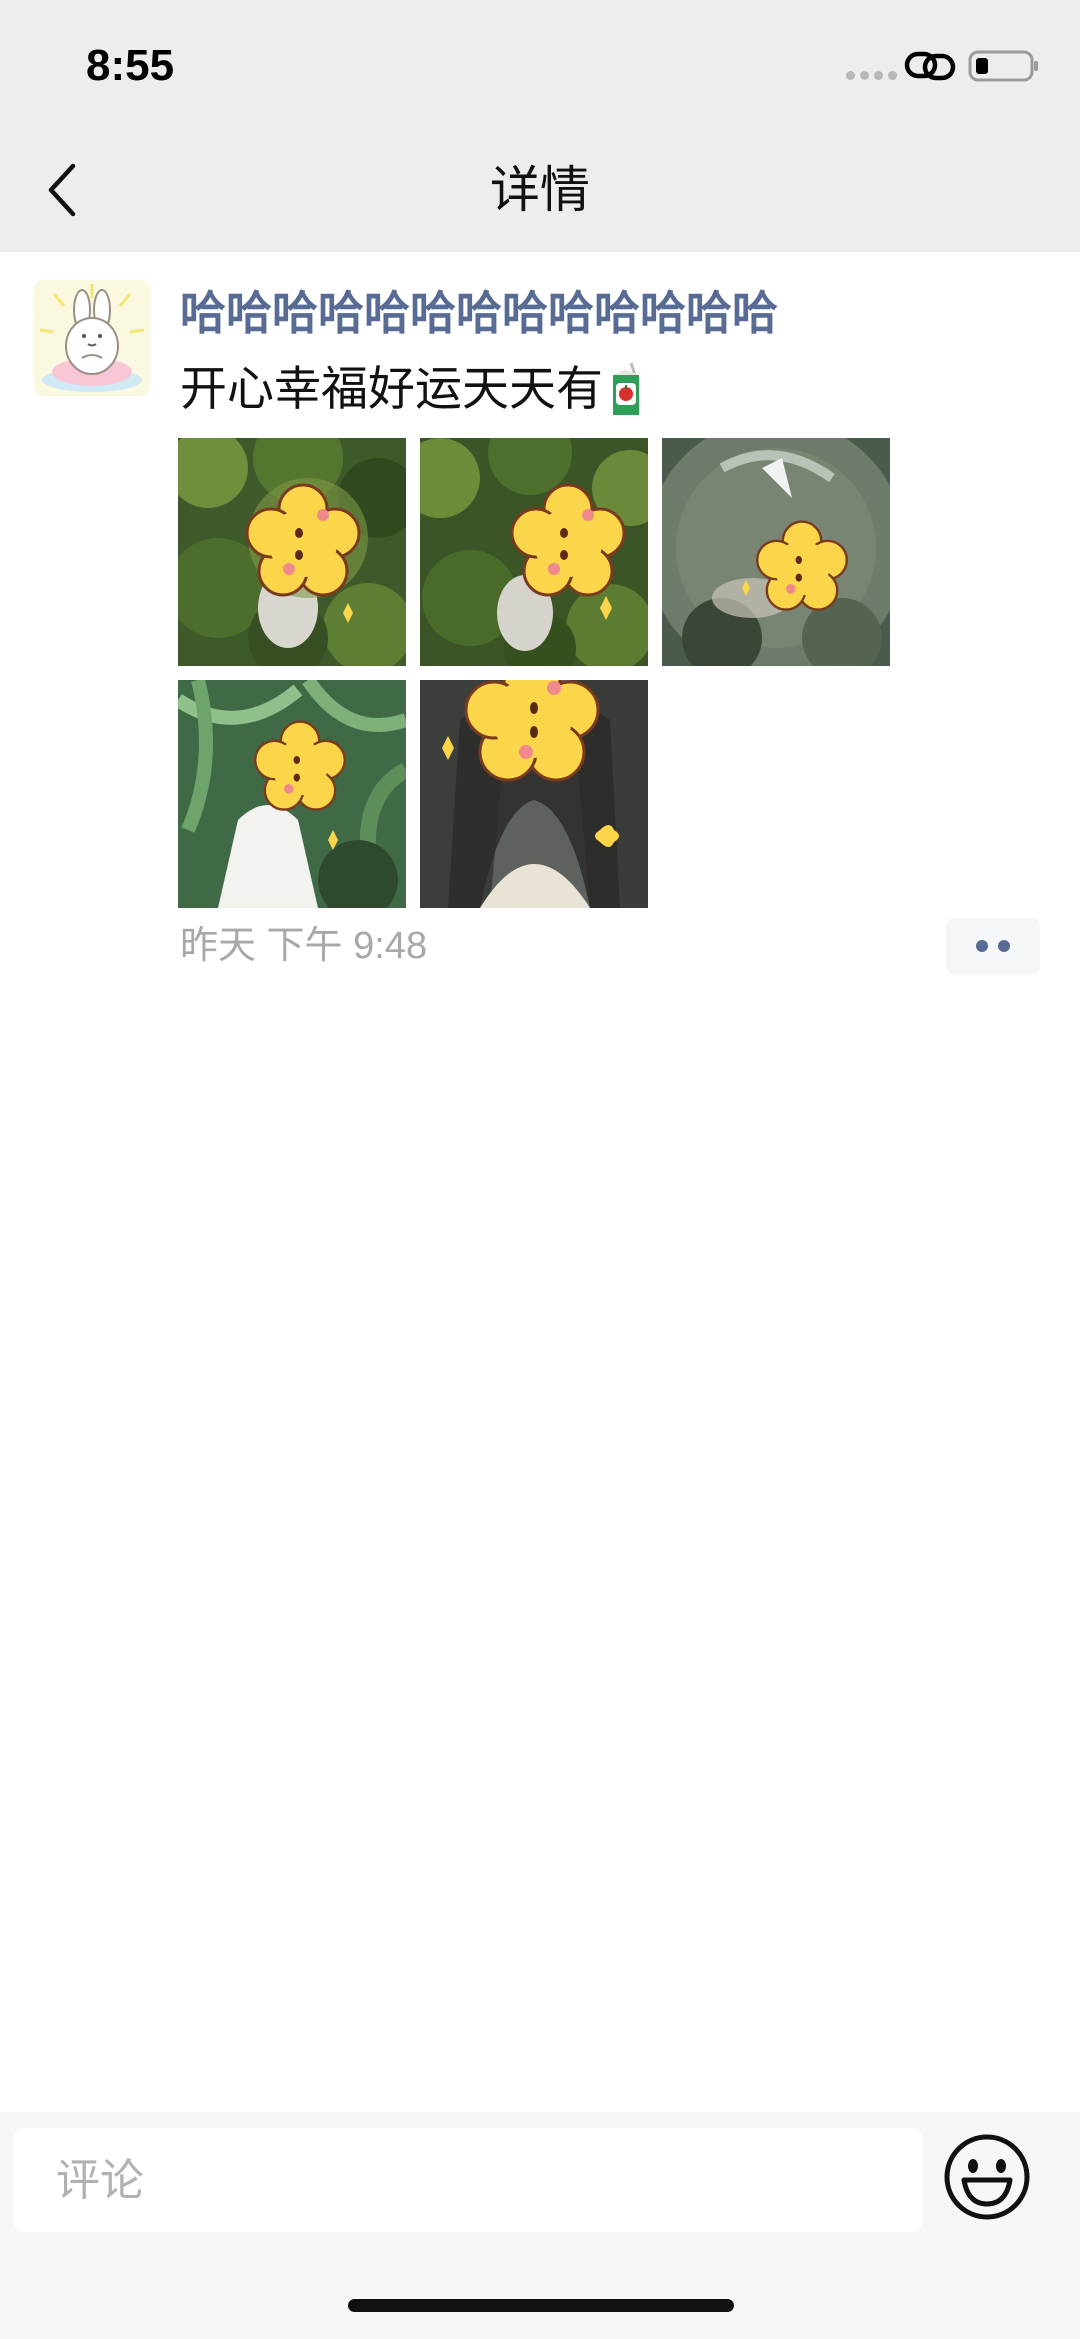  I want to click on post-text-row: 开心幸福好运天天有, so click(610, 390).